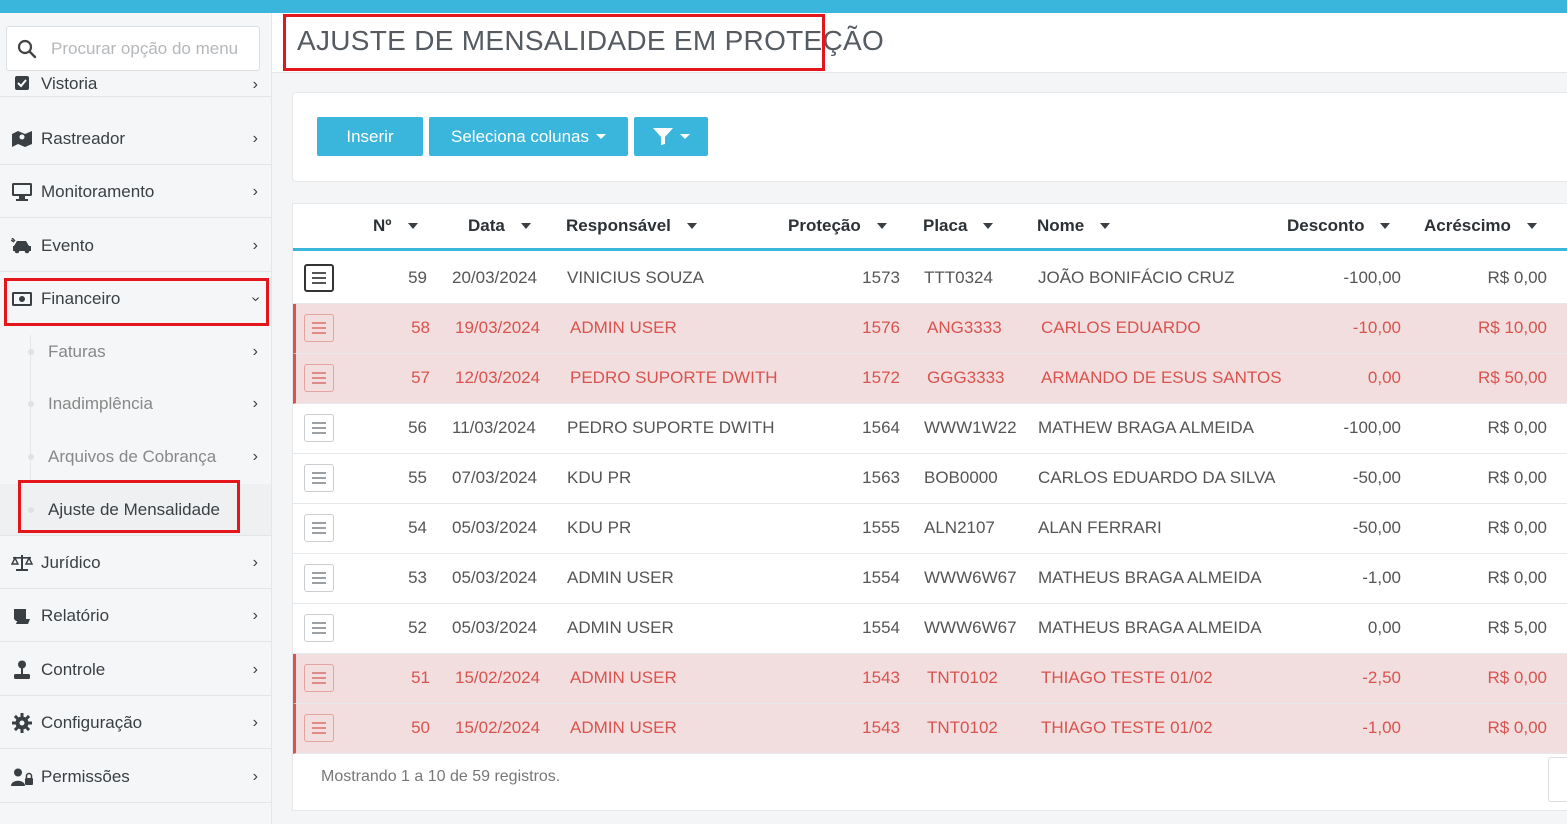 The image size is (1567, 824). What do you see at coordinates (69, 83) in the screenshot?
I see `sidebar-item-label: Vistoria` at bounding box center [69, 83].